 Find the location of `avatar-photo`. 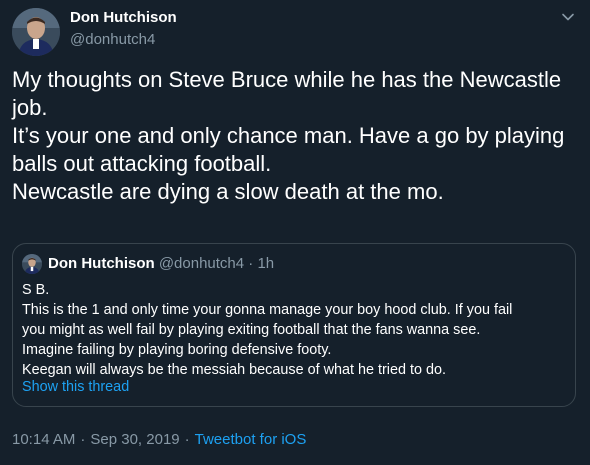

avatar-photo is located at coordinates (36, 32).